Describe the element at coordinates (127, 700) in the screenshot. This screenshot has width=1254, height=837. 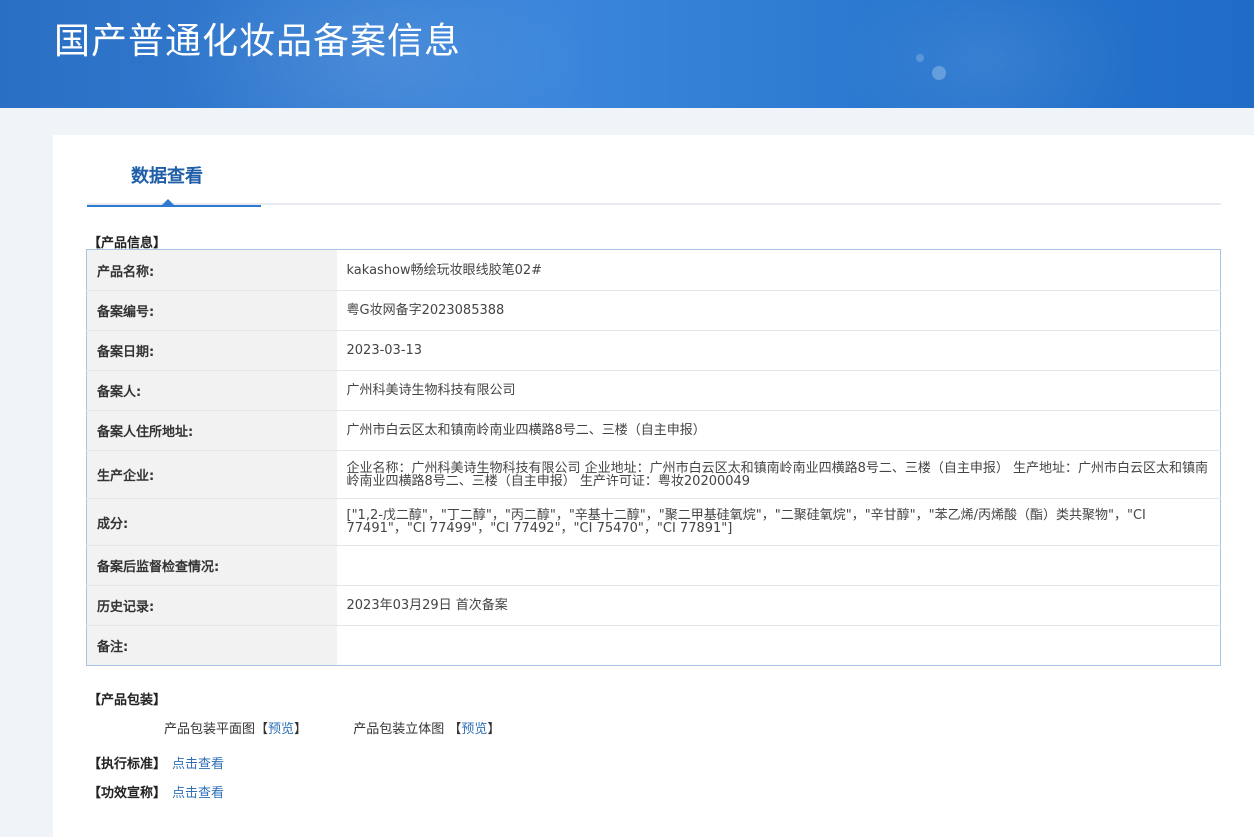
I see `section-product-packaging: 【产品包装】` at that location.